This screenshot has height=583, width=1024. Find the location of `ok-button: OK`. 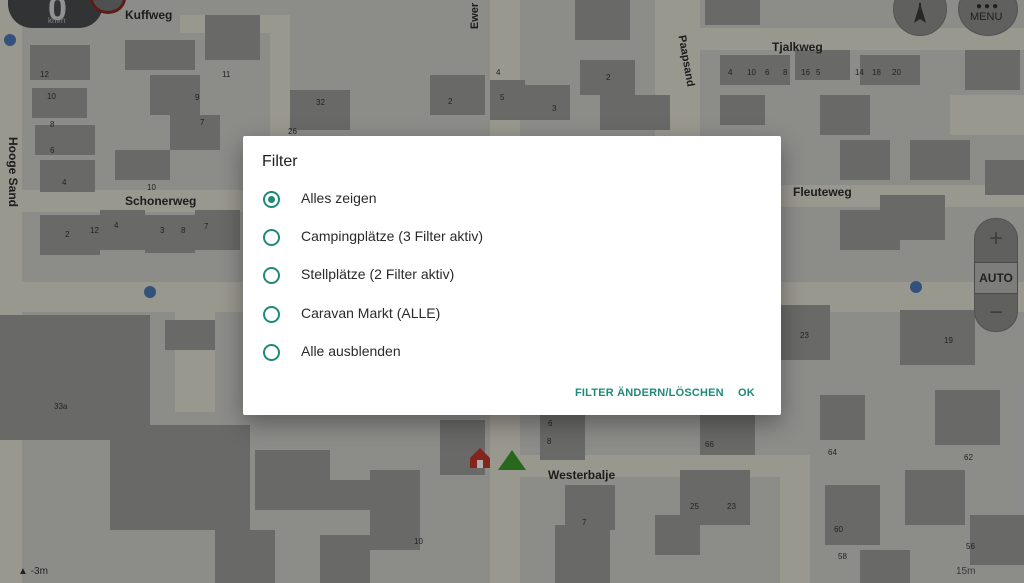

ok-button: OK is located at coordinates (746, 393).